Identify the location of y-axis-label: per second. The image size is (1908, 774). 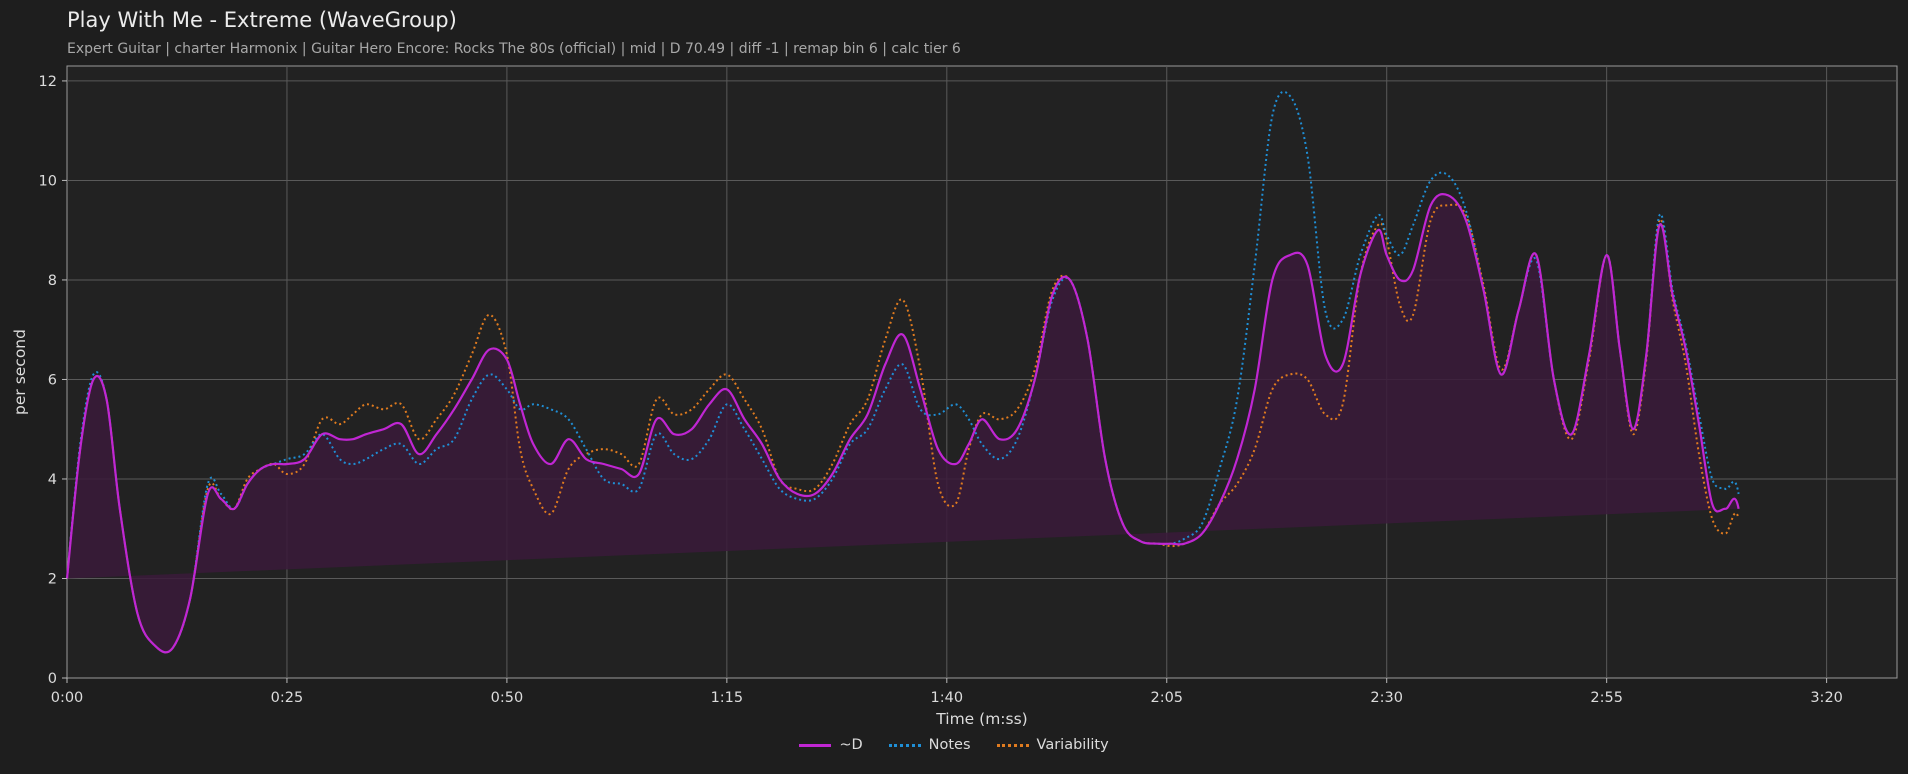
(20, 372).